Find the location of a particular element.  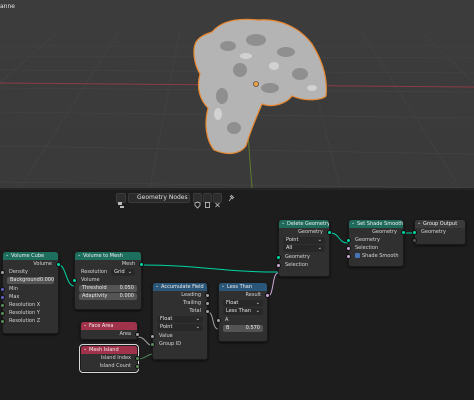

shade-smooth-checkbox-row: Shade Smooth is located at coordinates (374, 256).